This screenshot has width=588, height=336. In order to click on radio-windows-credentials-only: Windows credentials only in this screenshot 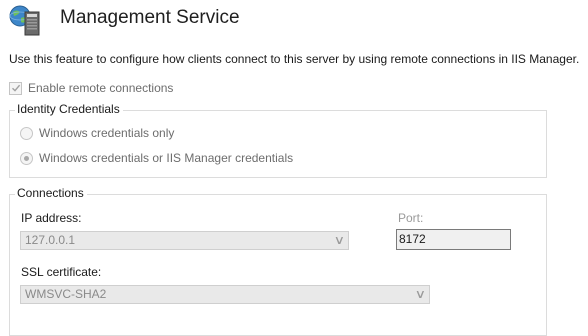, I will do `click(97, 133)`.